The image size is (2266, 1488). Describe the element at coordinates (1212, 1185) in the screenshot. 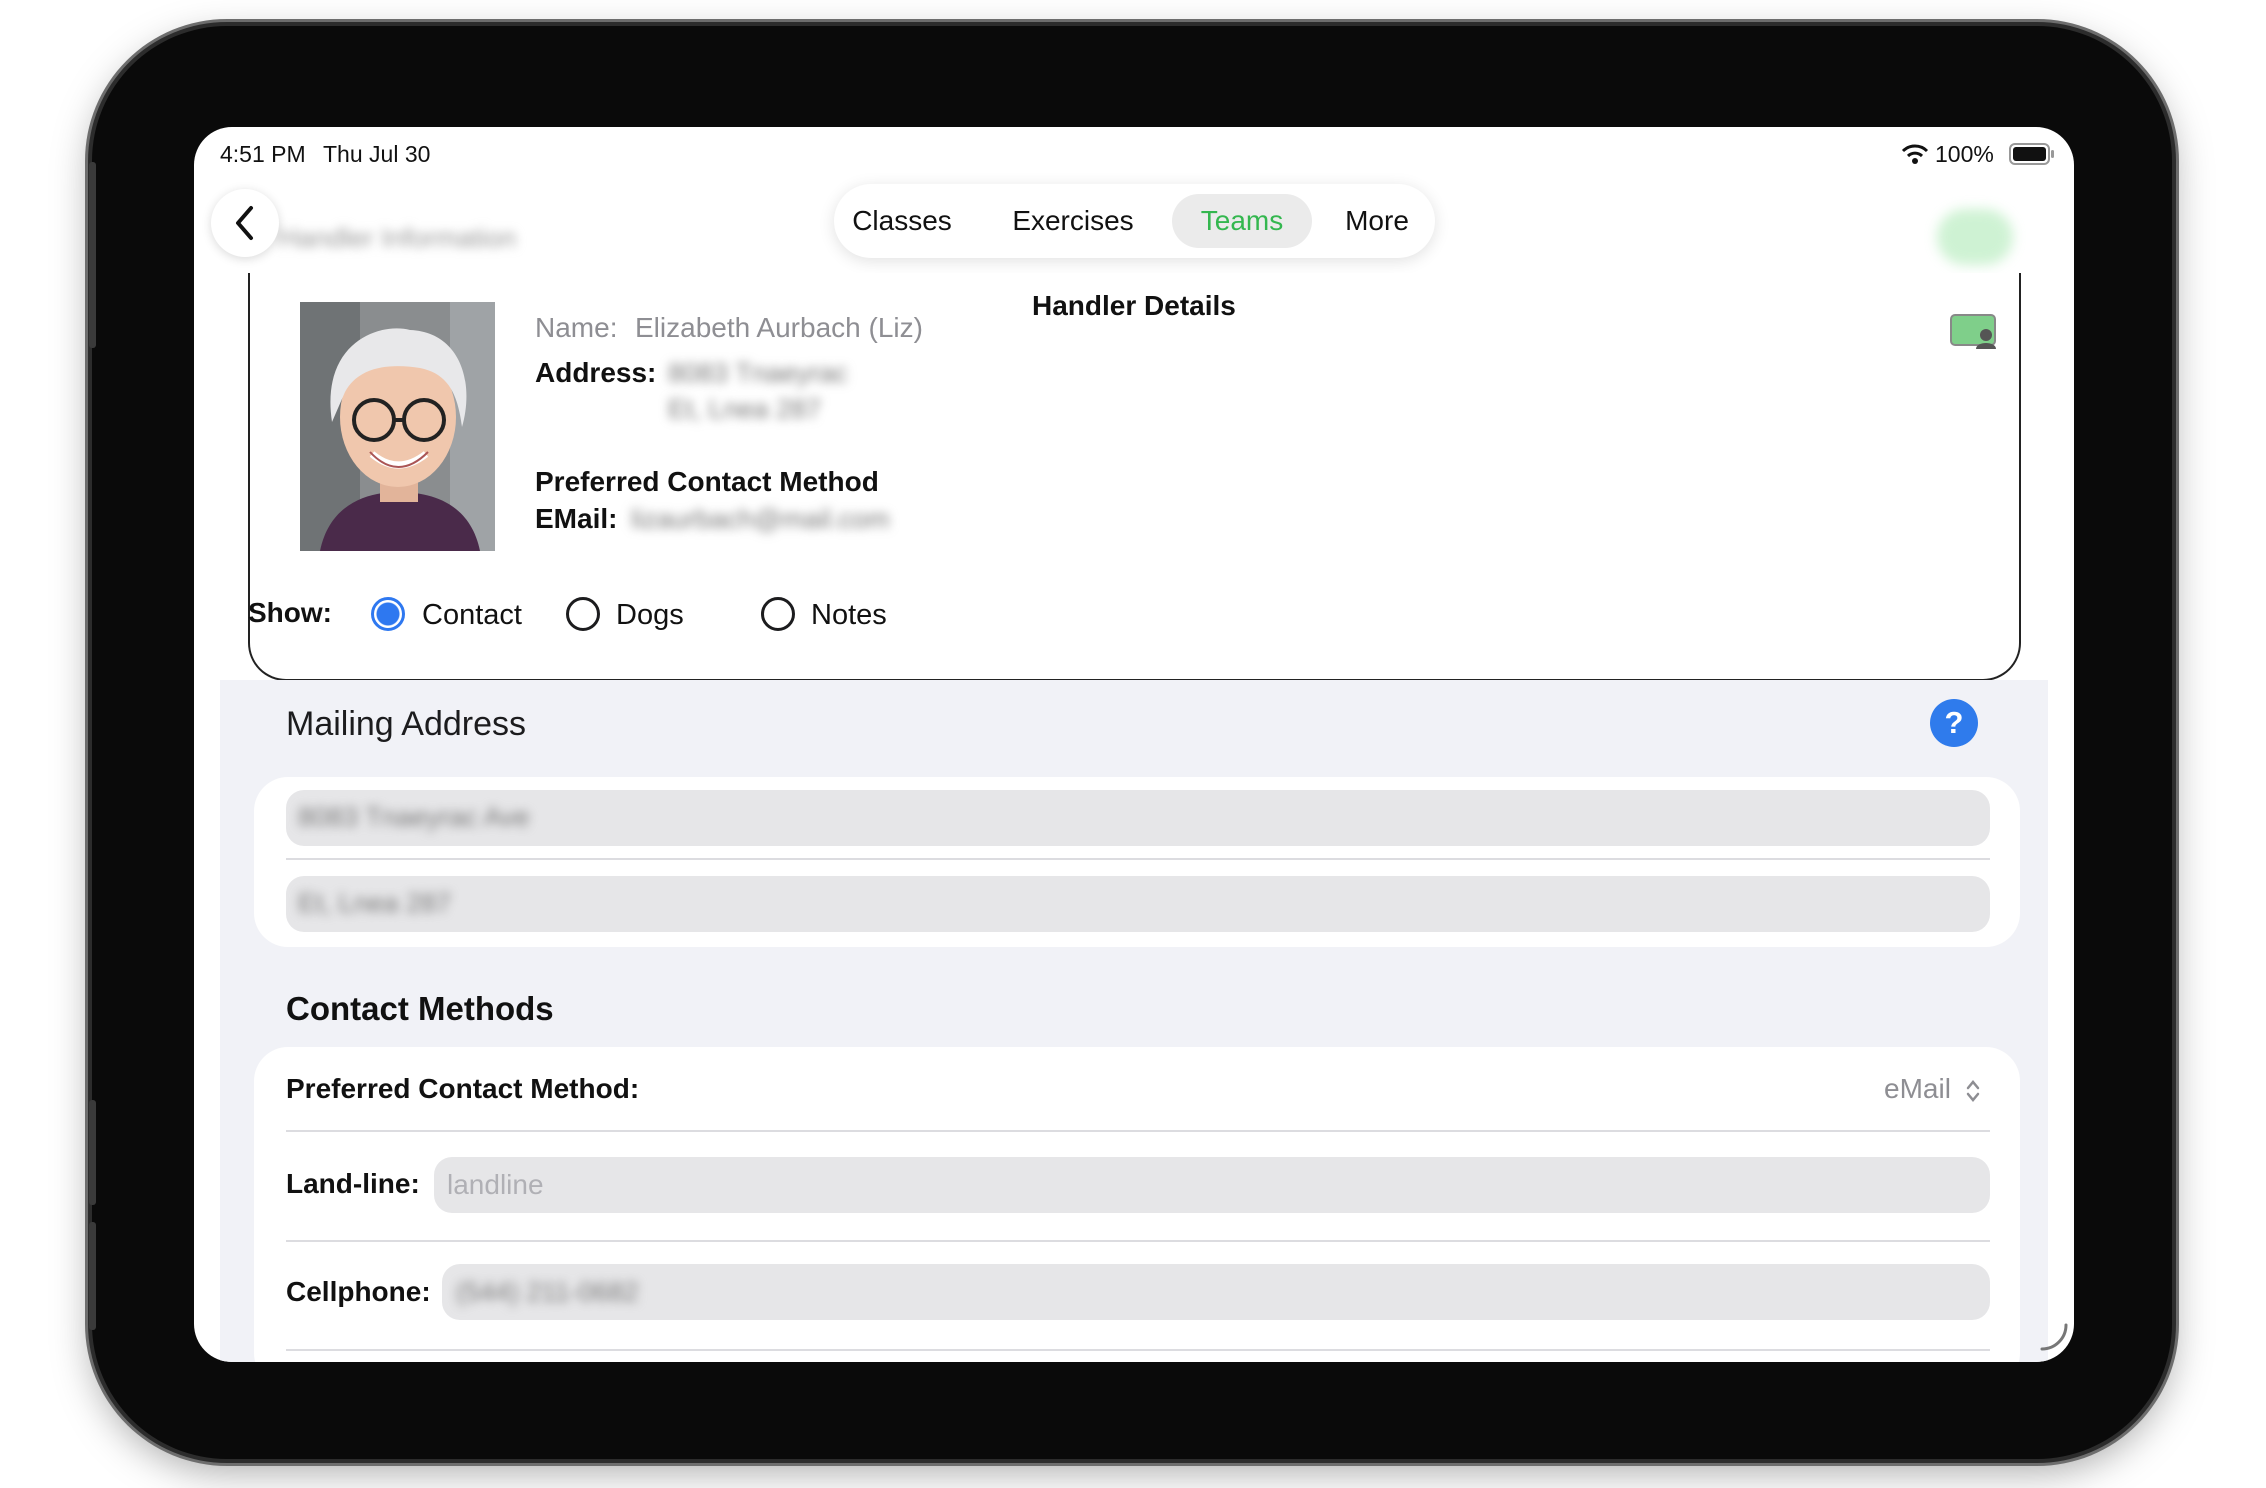

I see `landline-field` at that location.